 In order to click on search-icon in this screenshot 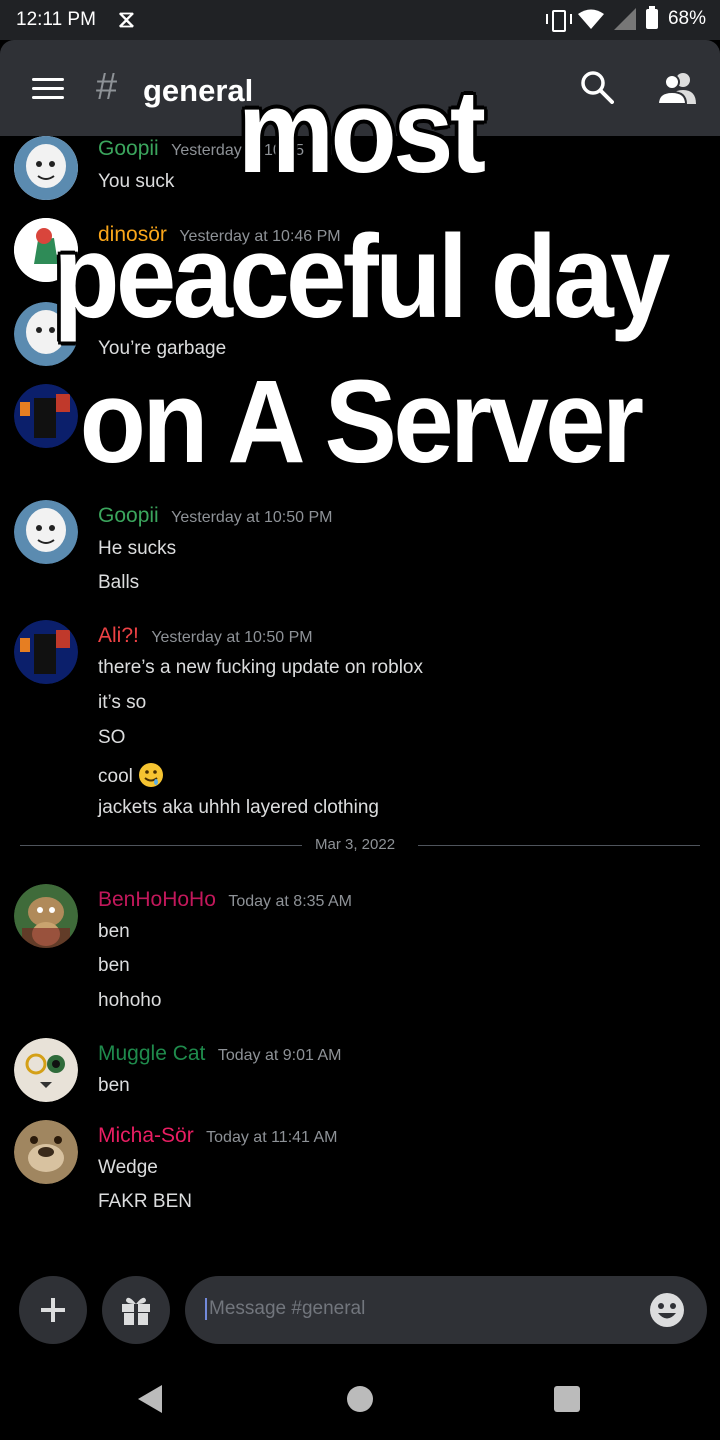, I will do `click(597, 87)`.